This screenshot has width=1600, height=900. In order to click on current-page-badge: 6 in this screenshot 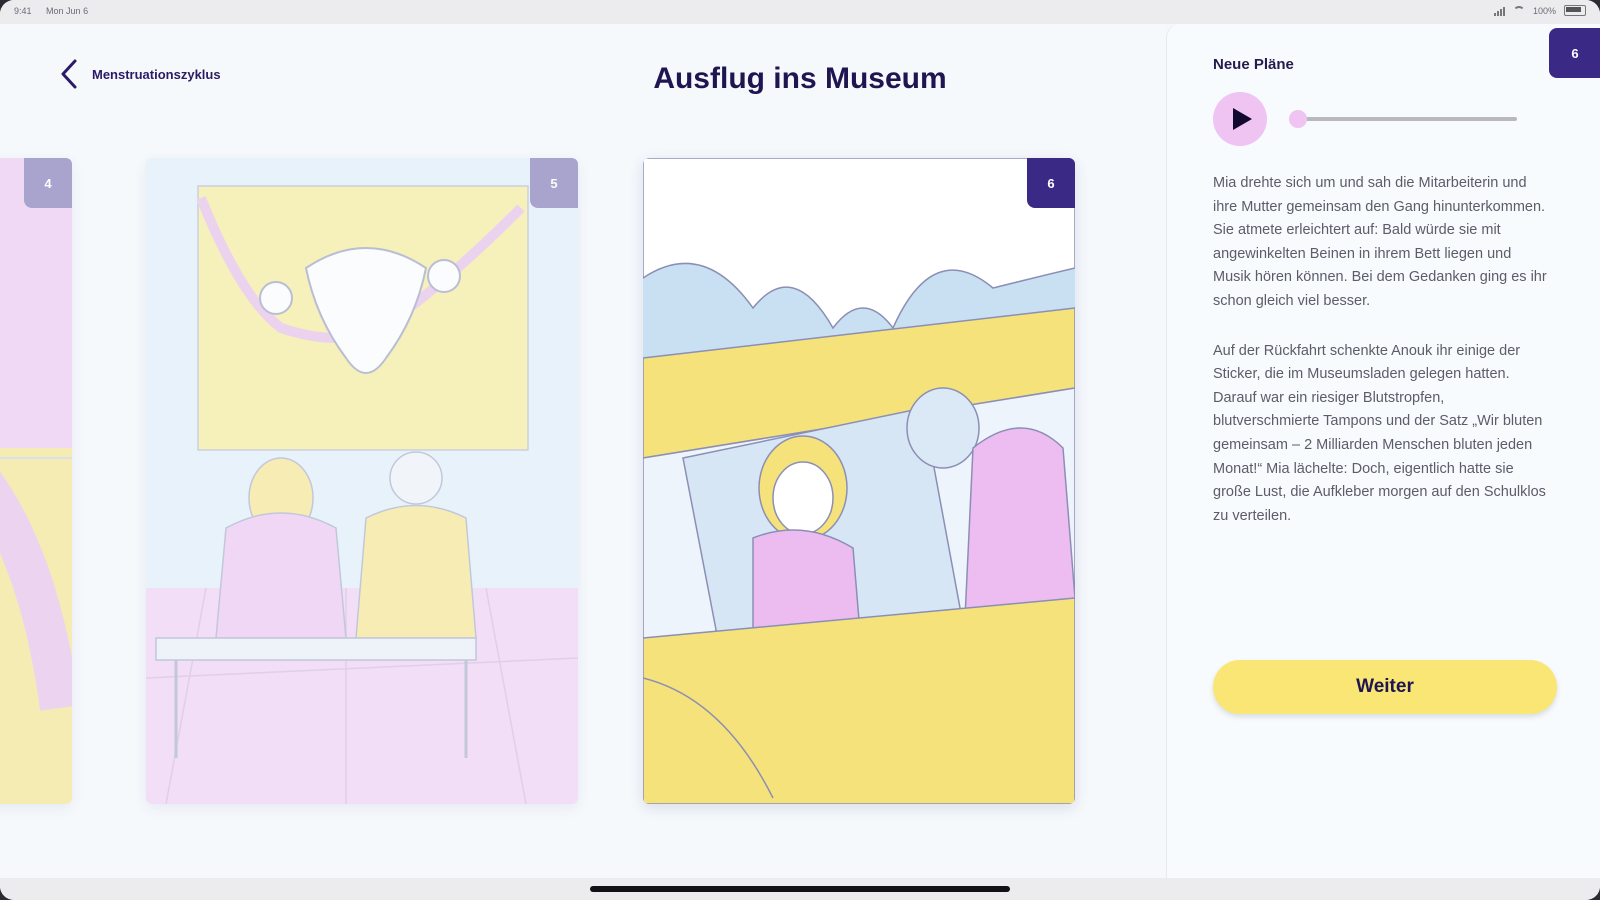, I will do `click(1574, 53)`.